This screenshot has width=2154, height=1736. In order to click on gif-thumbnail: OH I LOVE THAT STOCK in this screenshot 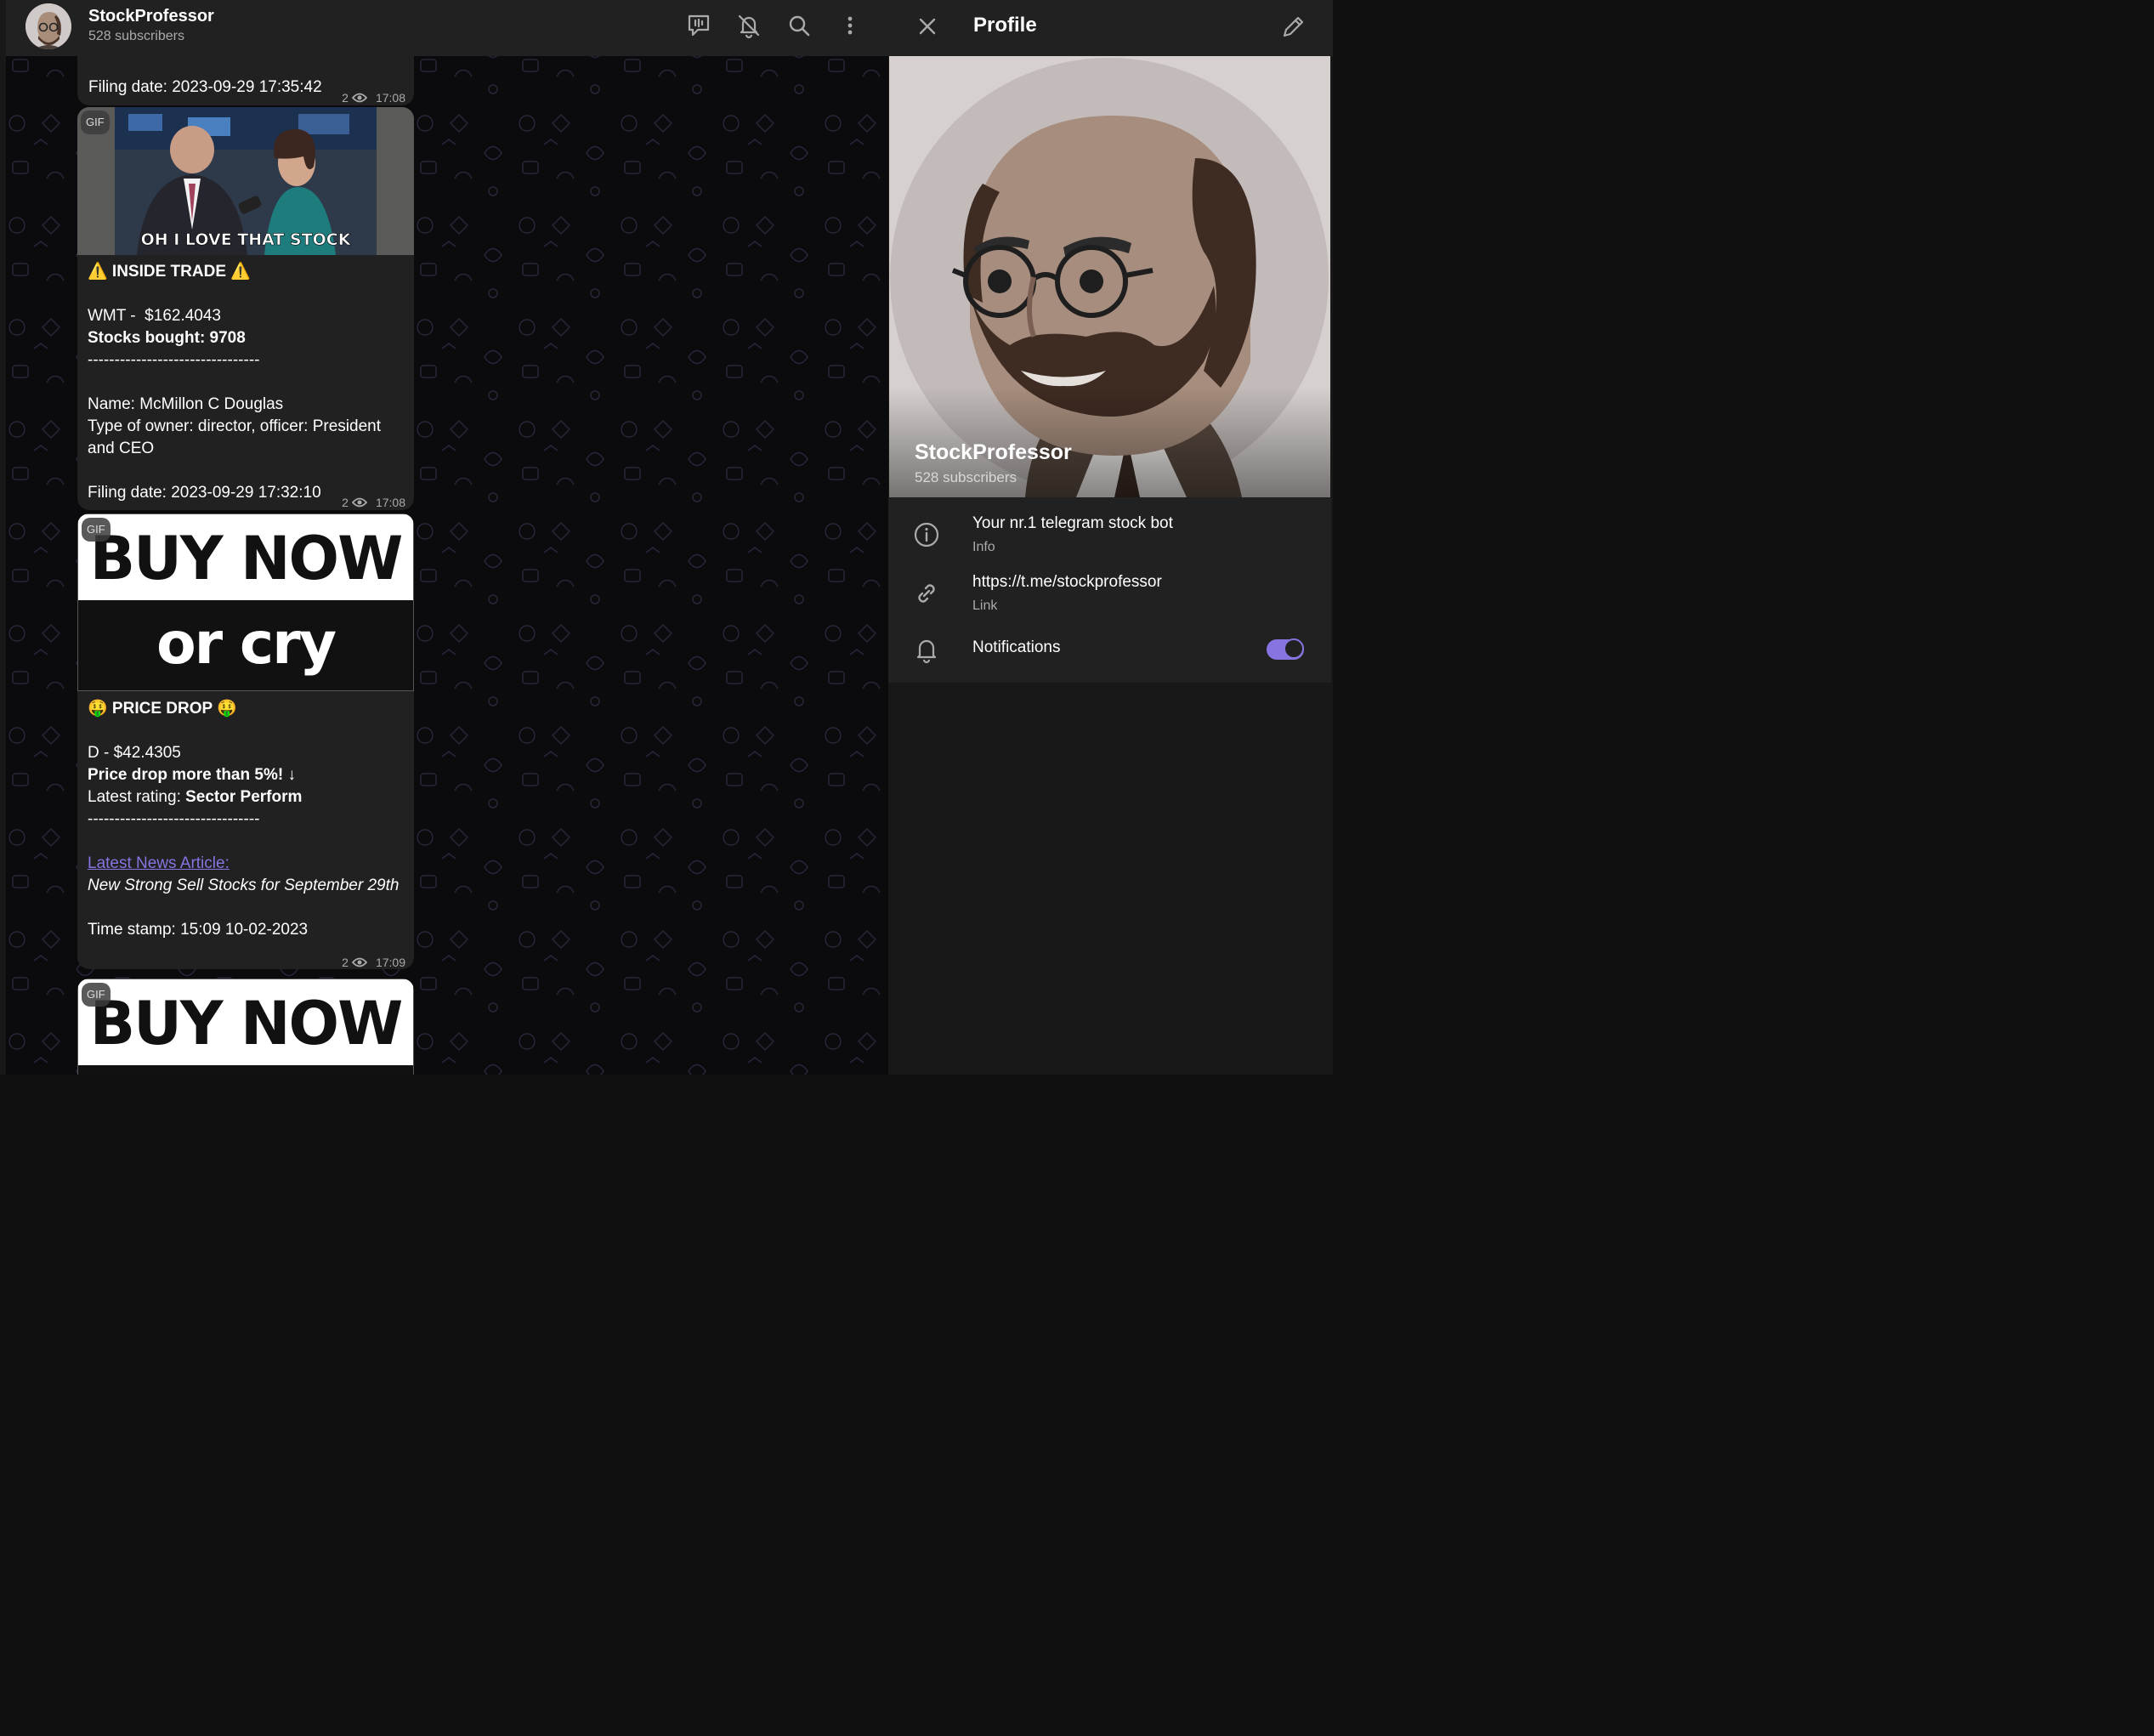, I will do `click(245, 181)`.